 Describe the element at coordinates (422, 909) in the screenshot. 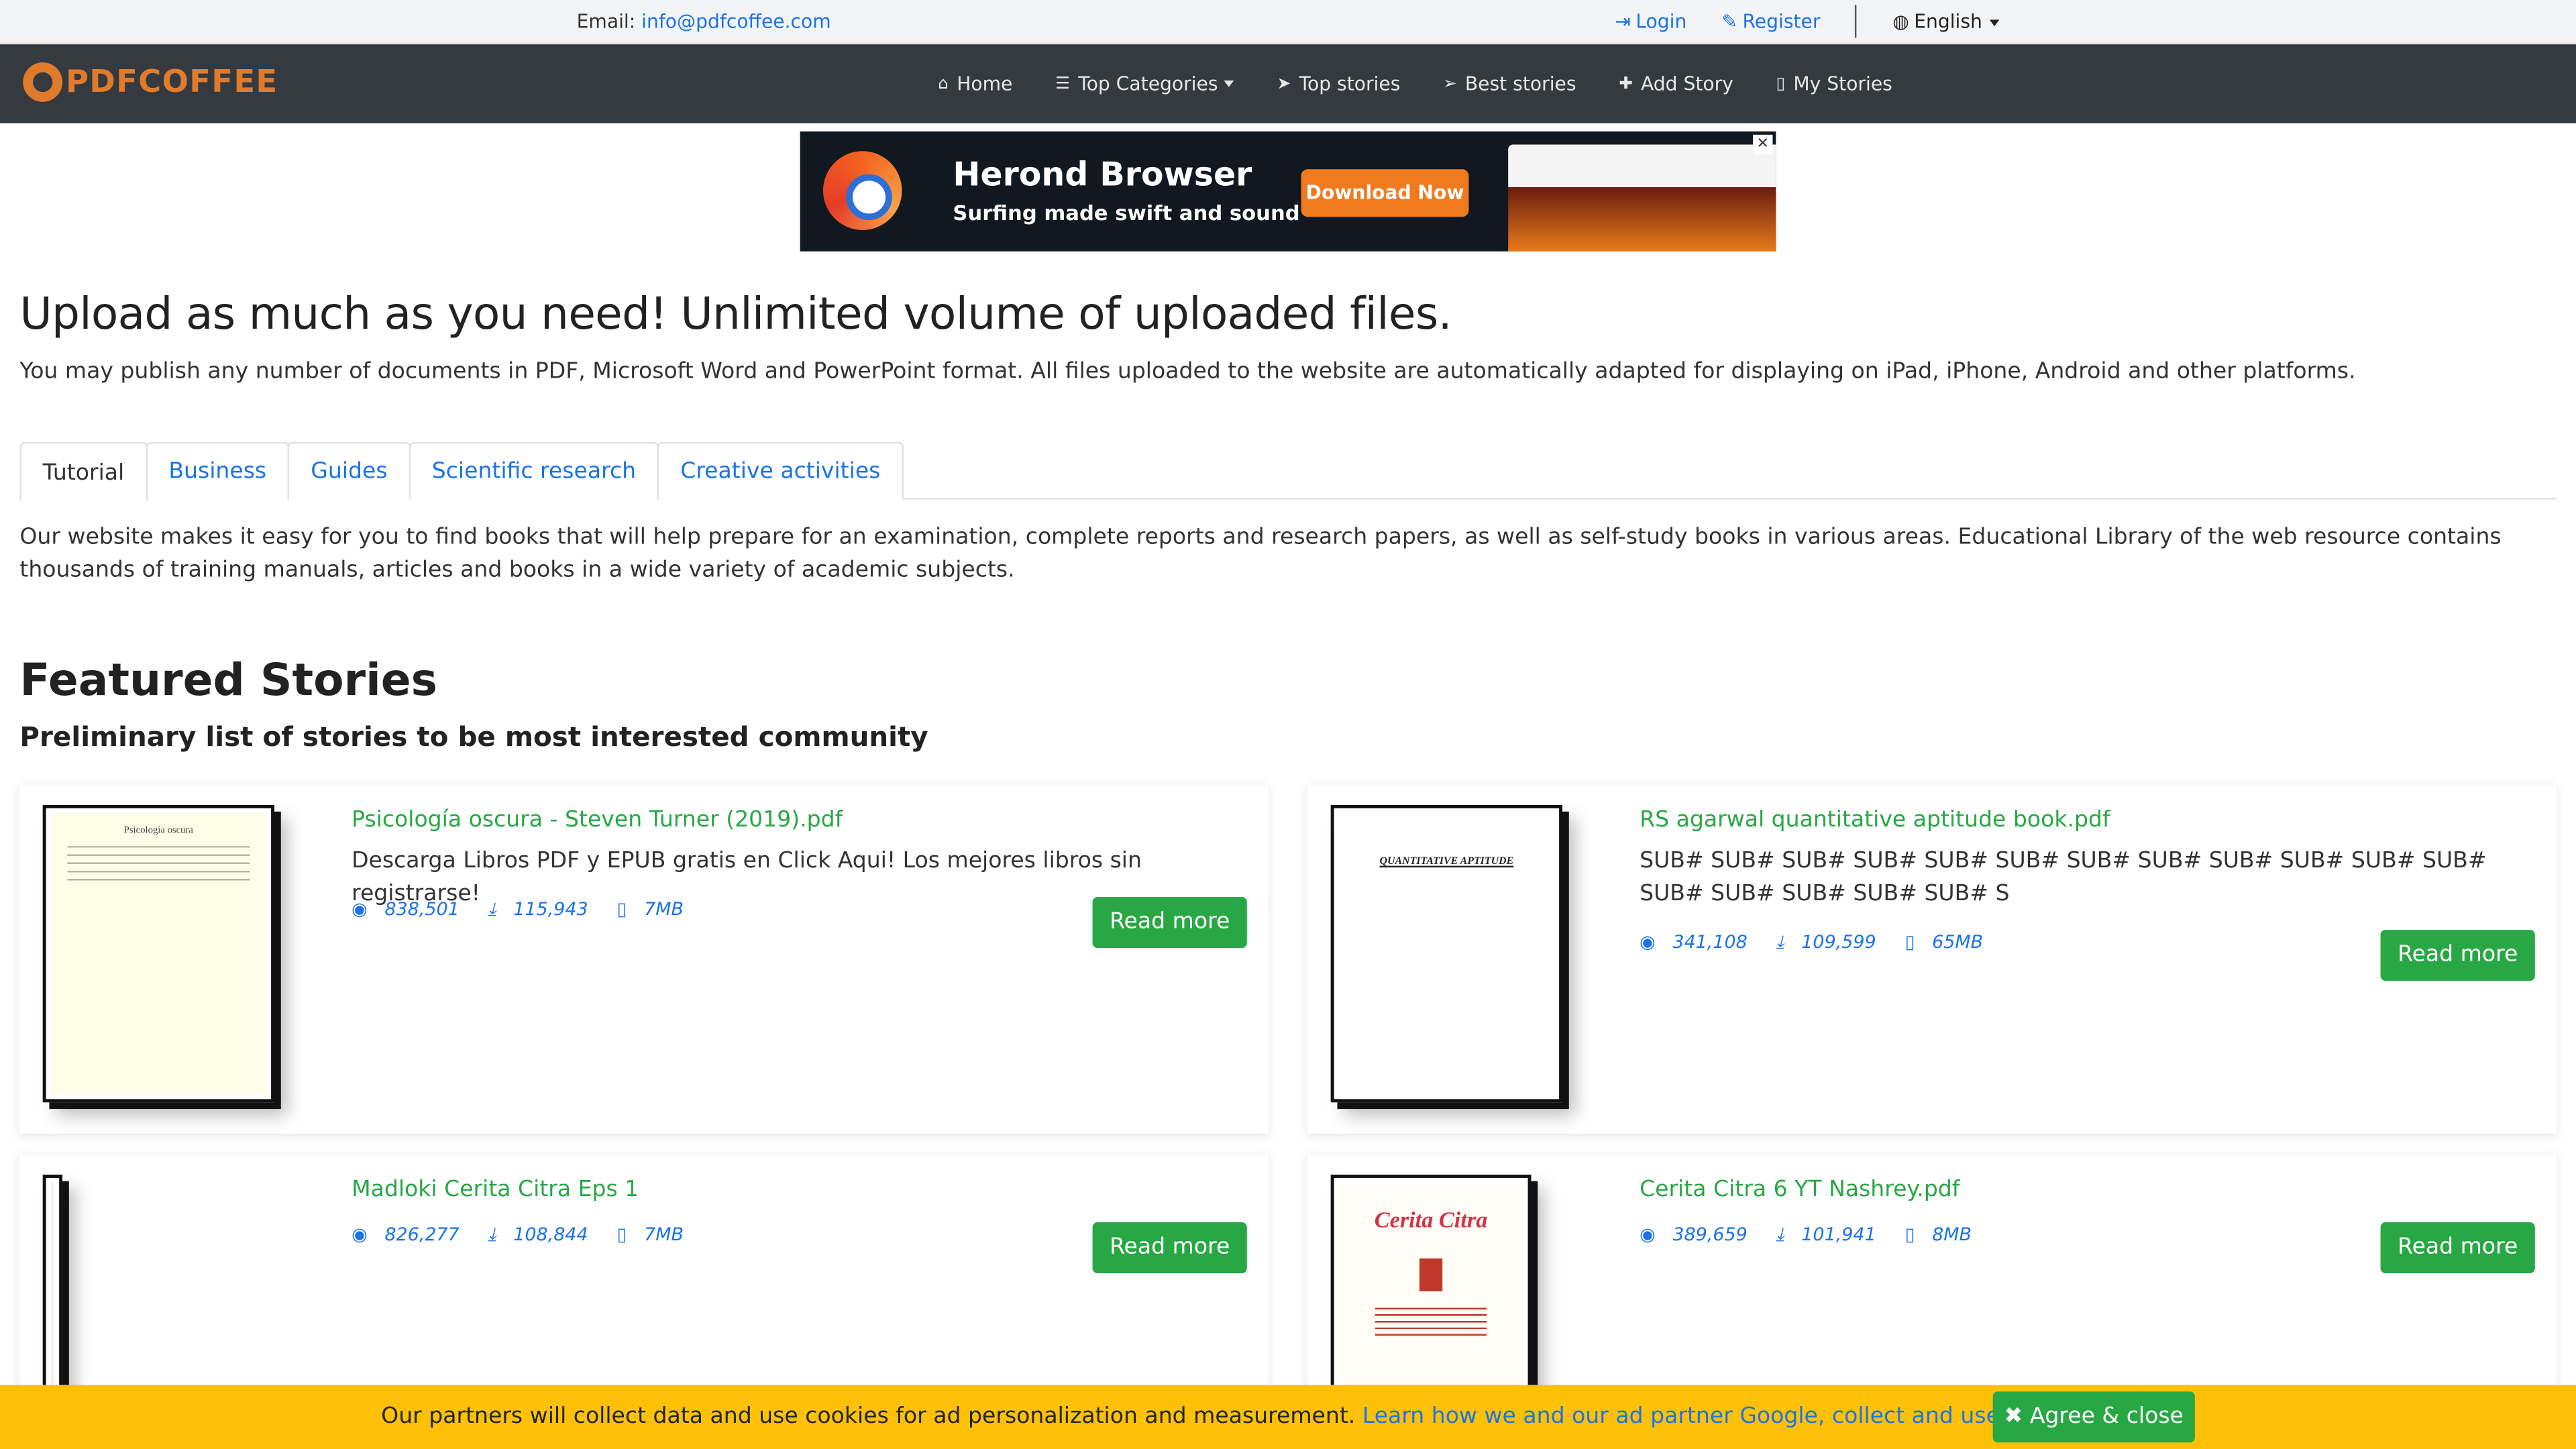

I see `views-count: 838,501` at that location.